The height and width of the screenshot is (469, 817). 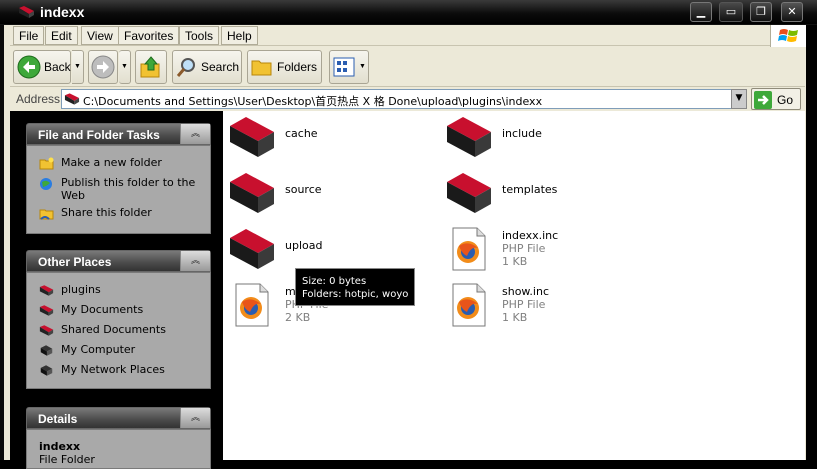 What do you see at coordinates (530, 235) in the screenshot?
I see `file-name: indexx.inc` at bounding box center [530, 235].